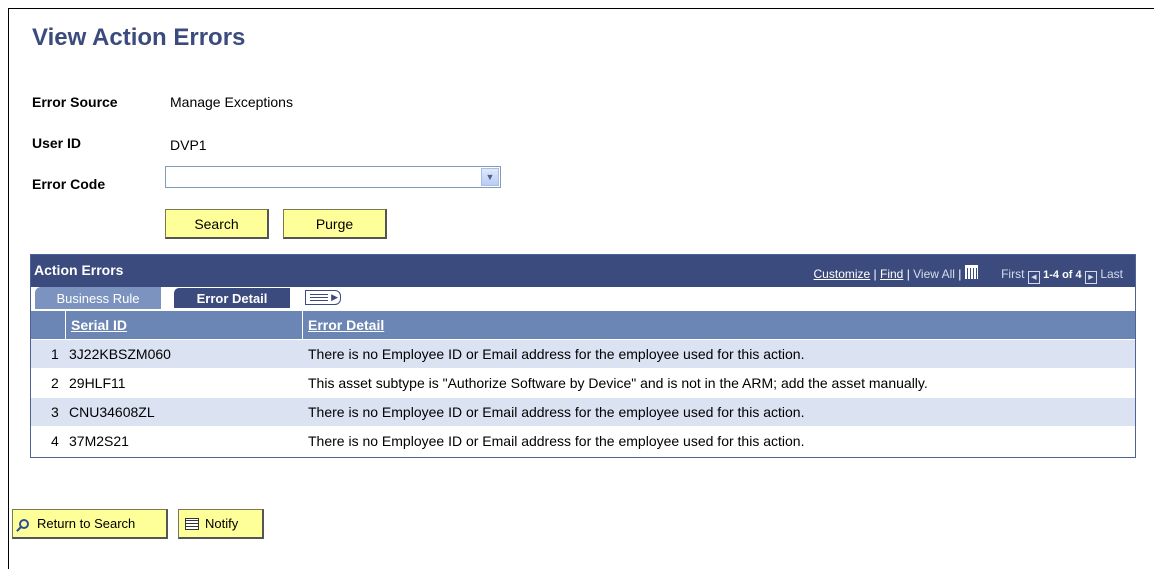  I want to click on page-frame-top, so click(581, 8).